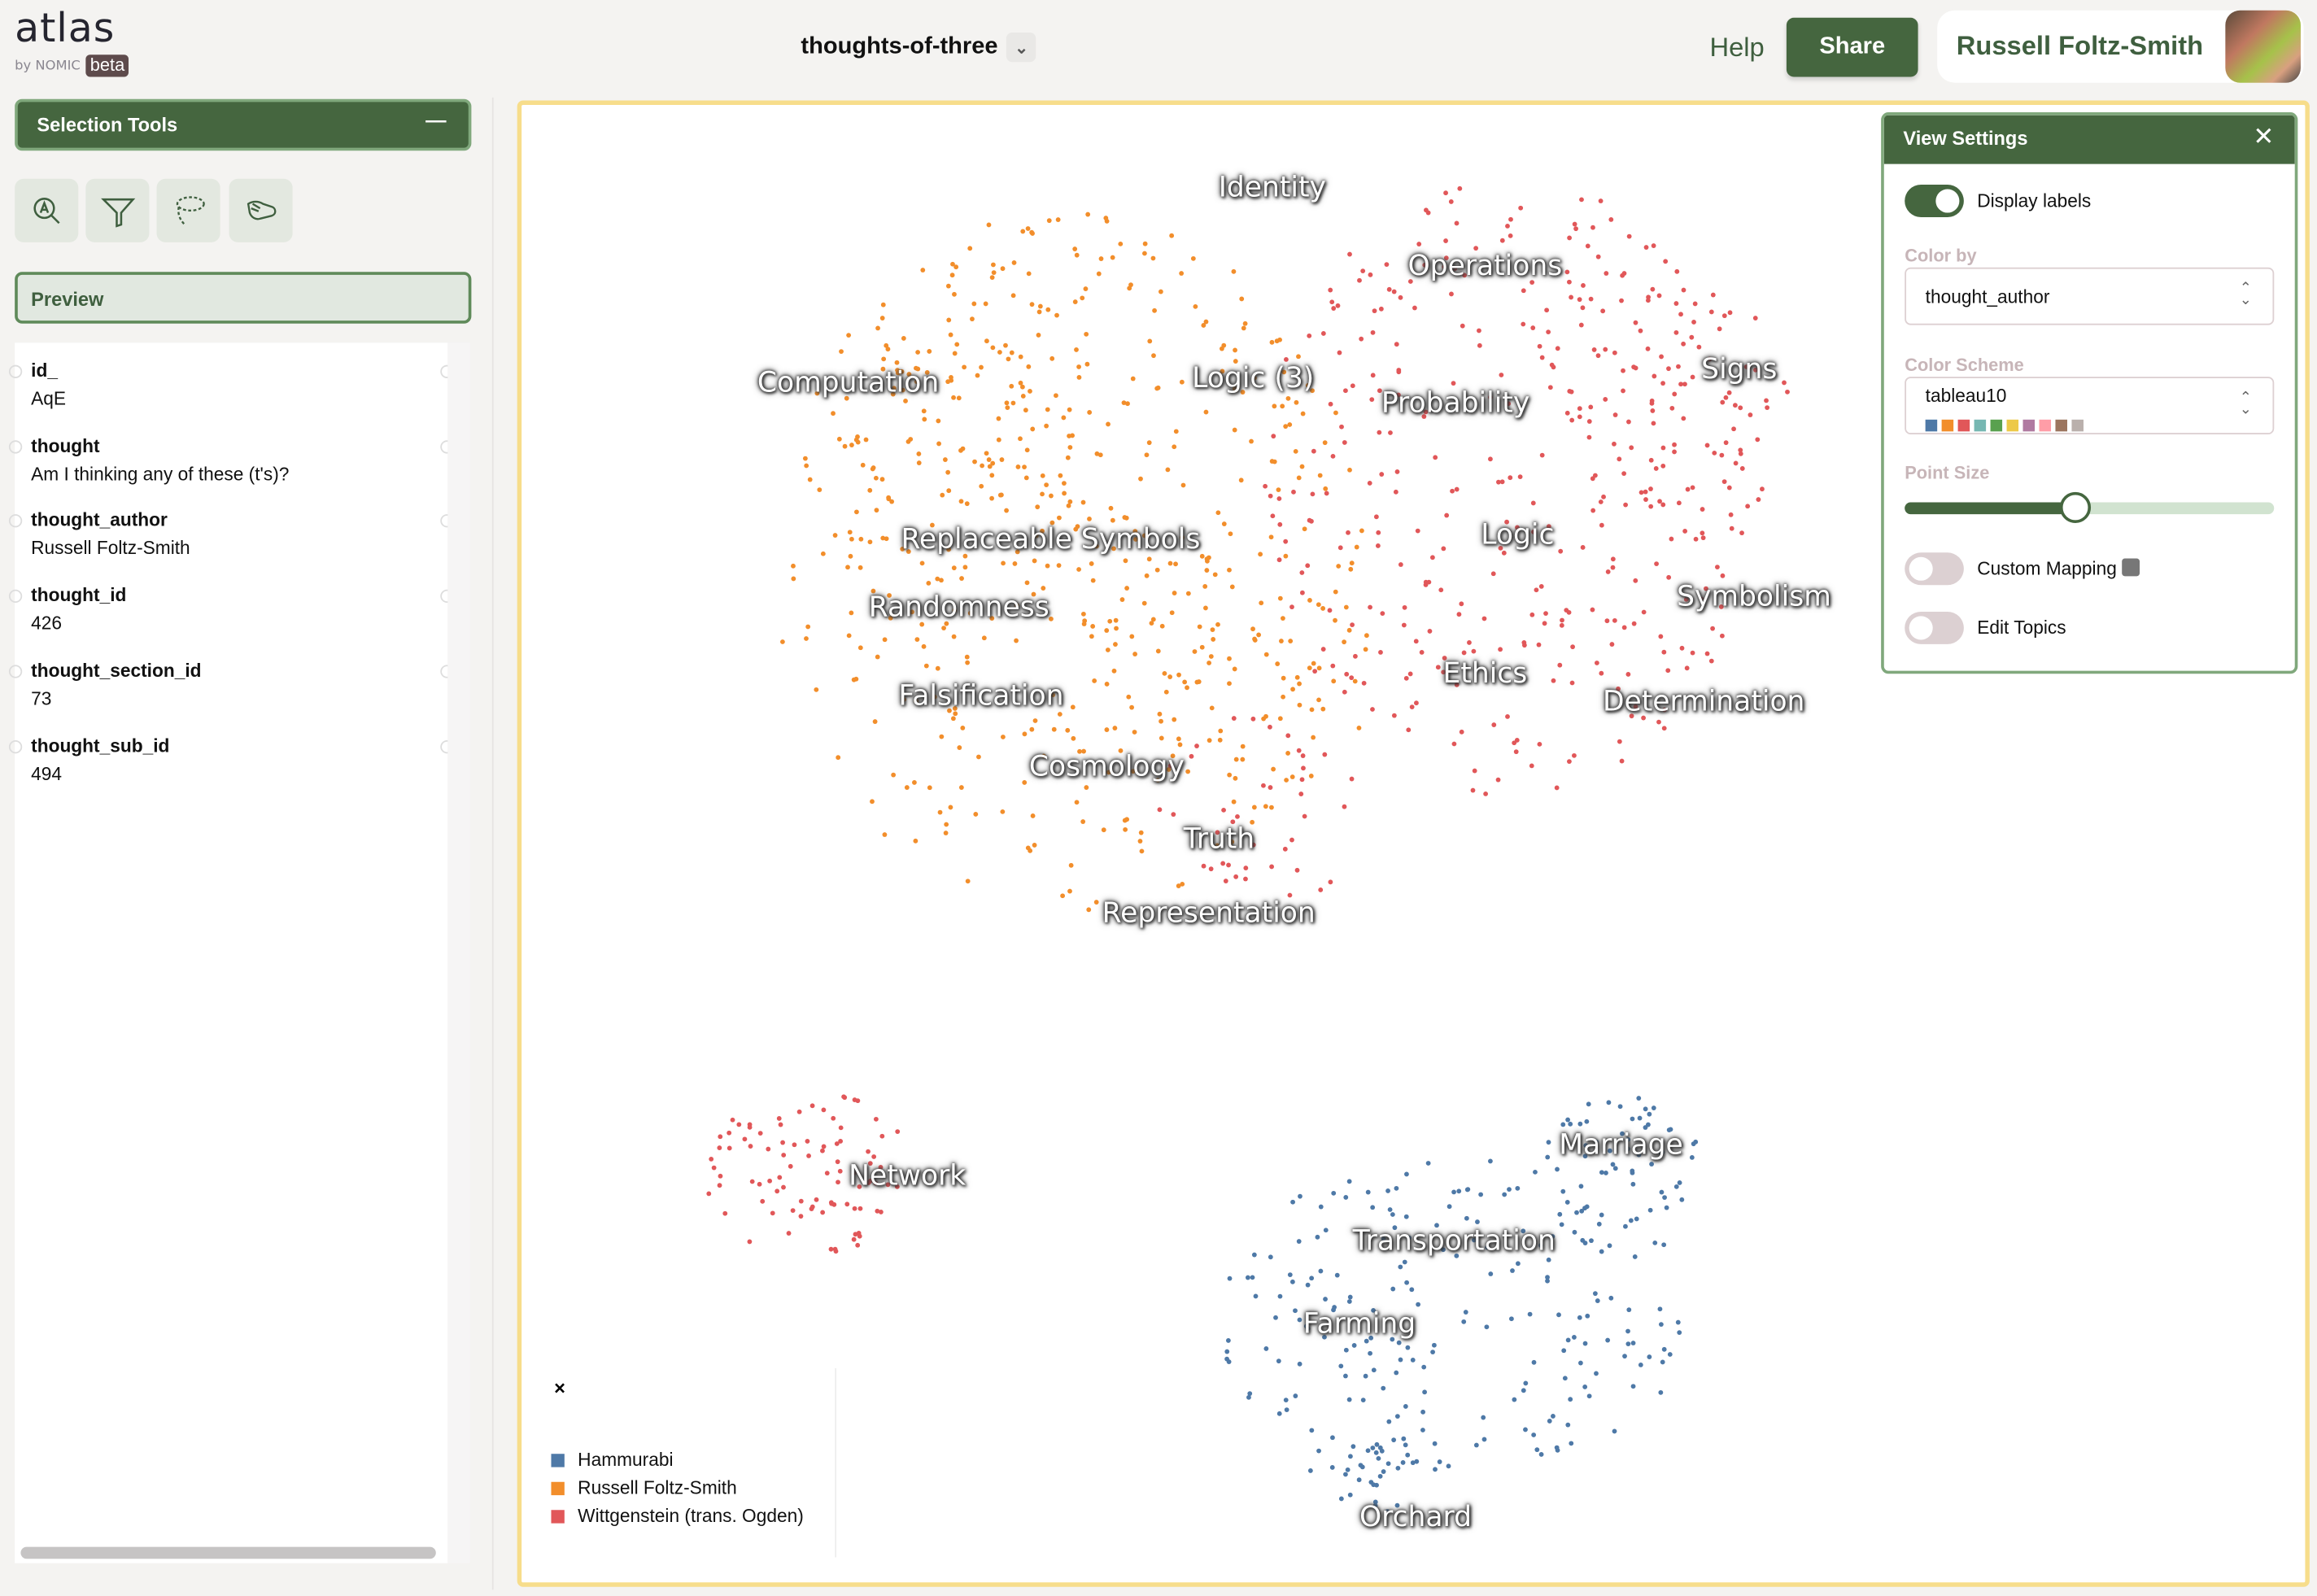 This screenshot has height=1596, width=2317. What do you see at coordinates (959, 607) in the screenshot?
I see `topic-label: Randomness` at bounding box center [959, 607].